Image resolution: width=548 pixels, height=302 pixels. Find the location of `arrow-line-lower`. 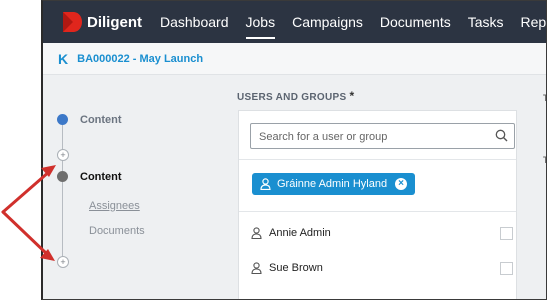

arrow-line-lower is located at coordinates (25, 233).